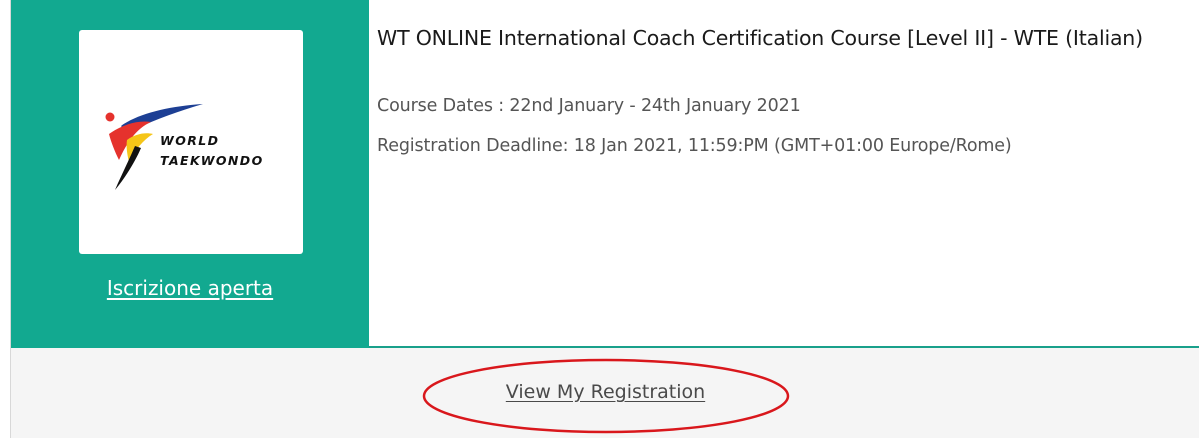  What do you see at coordinates (212, 151) in the screenshot?
I see `logo-wordmark: WORLD TAEKWONDO` at bounding box center [212, 151].